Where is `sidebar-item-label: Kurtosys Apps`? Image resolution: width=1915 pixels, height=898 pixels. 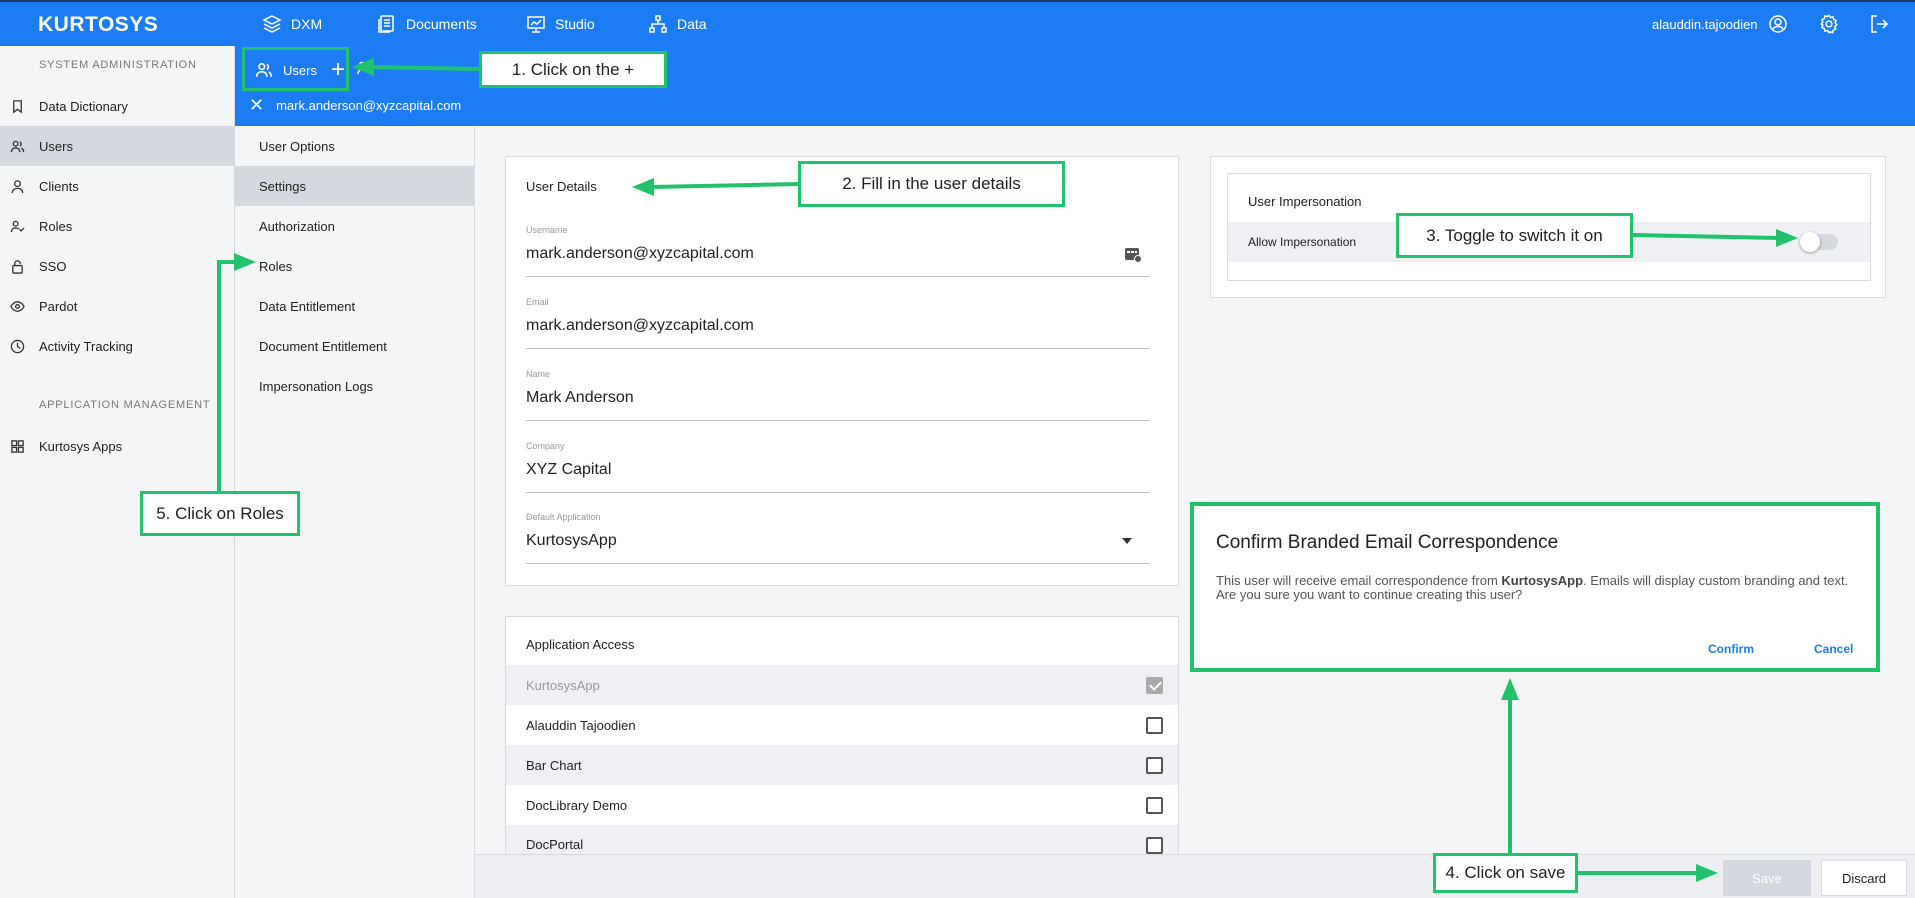 sidebar-item-label: Kurtosys Apps is located at coordinates (81, 446).